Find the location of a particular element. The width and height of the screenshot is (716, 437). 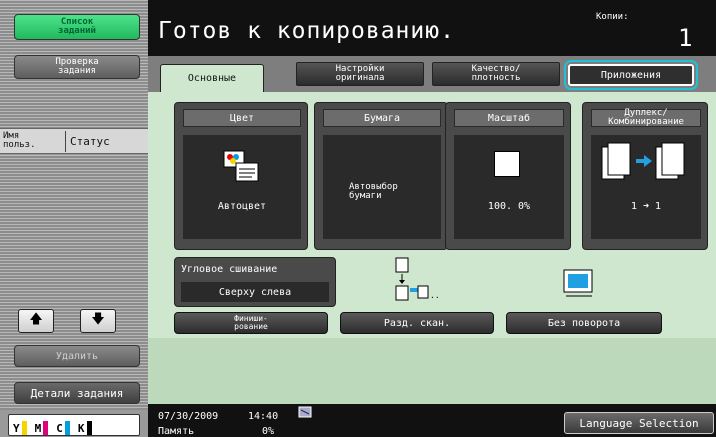

color-document-icon is located at coordinates (241, 166).